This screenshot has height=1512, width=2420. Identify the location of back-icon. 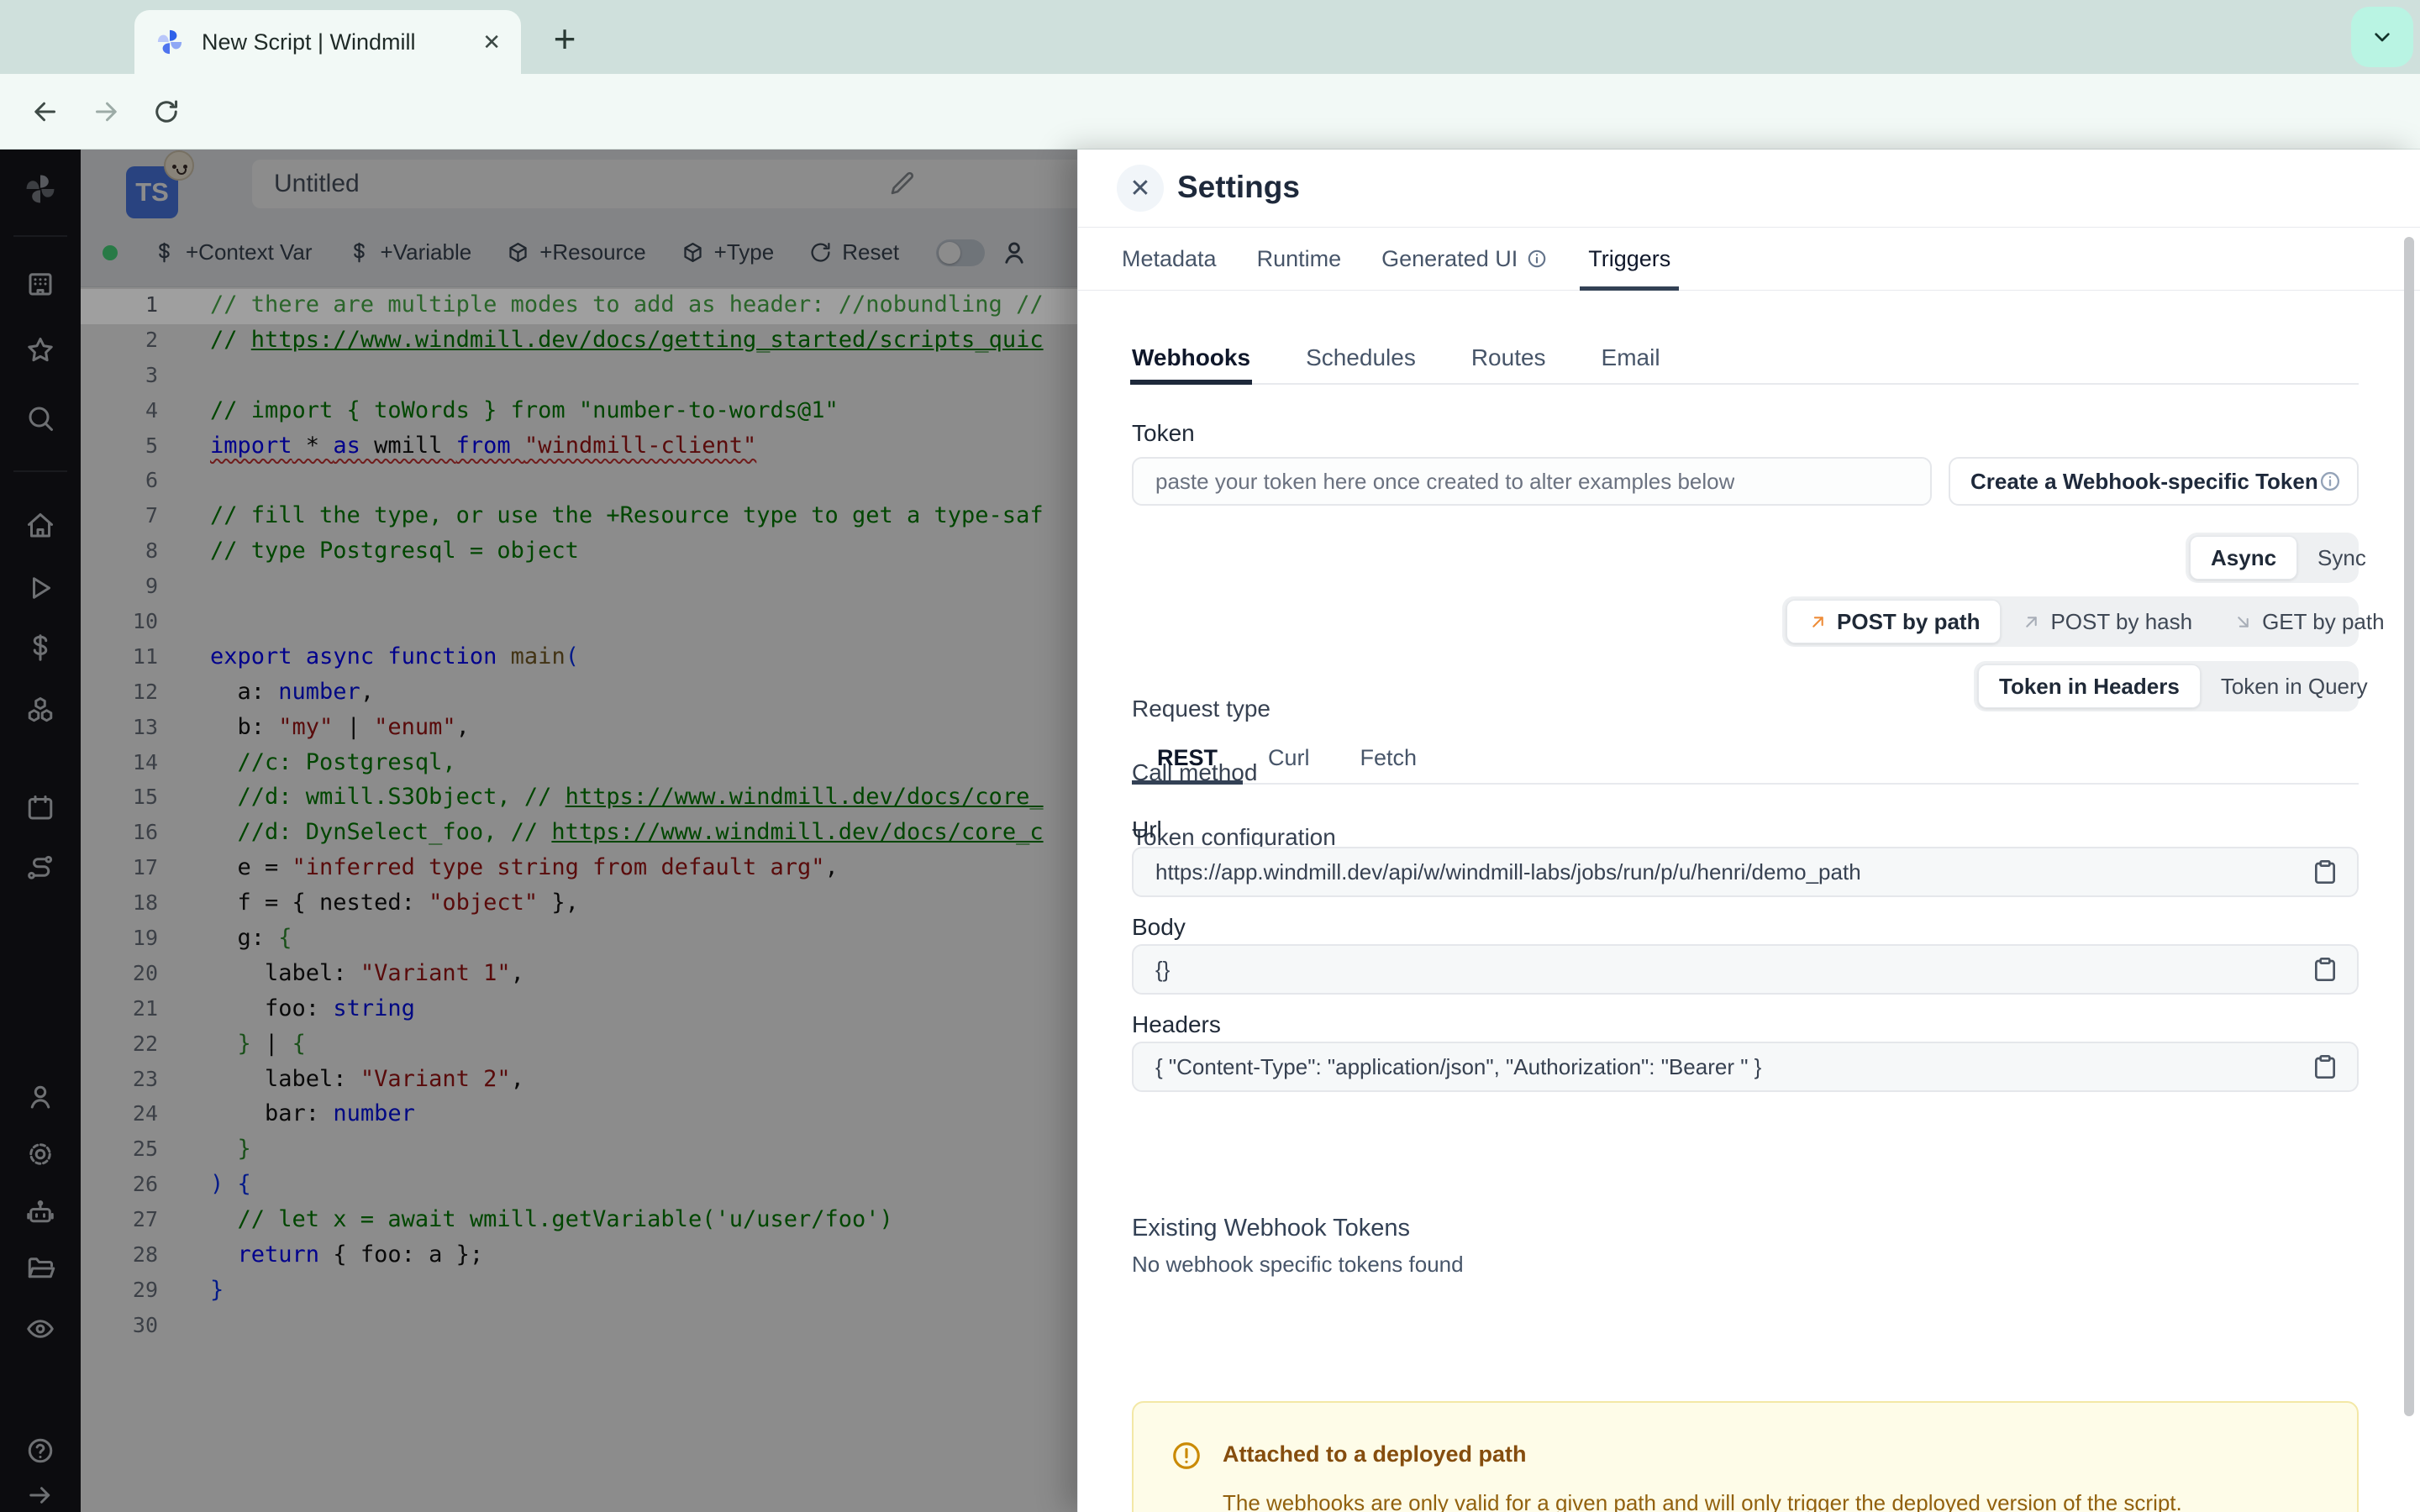
(45, 112).